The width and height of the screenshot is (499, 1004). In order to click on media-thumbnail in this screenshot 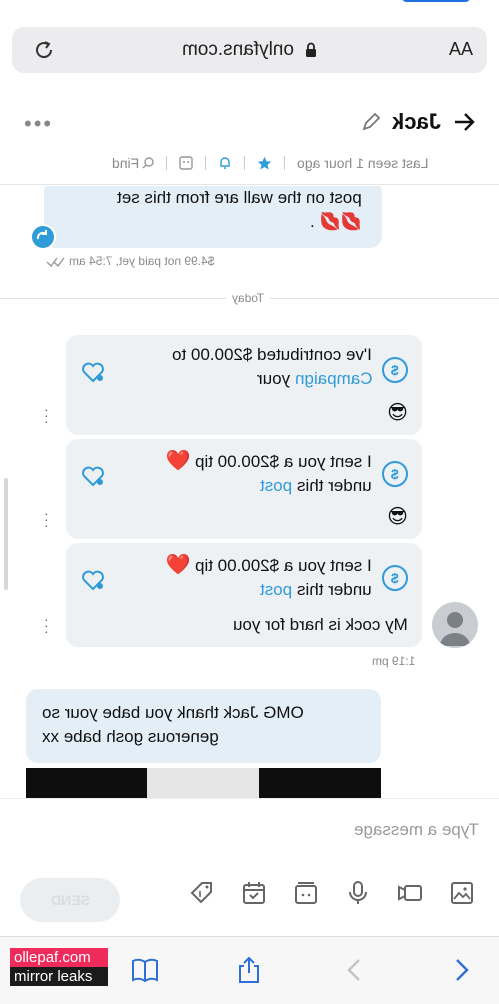, I will do `click(203, 783)`.